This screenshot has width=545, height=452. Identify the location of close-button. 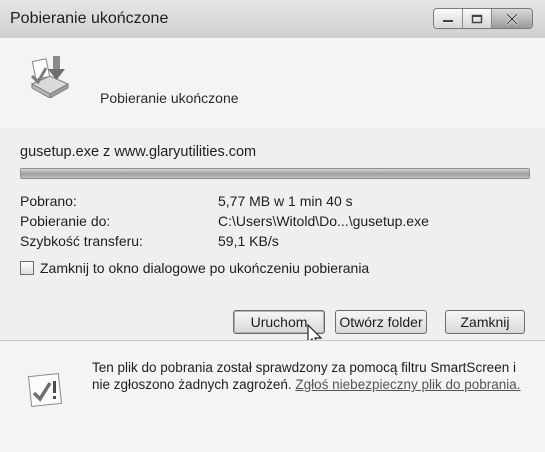
(512, 18).